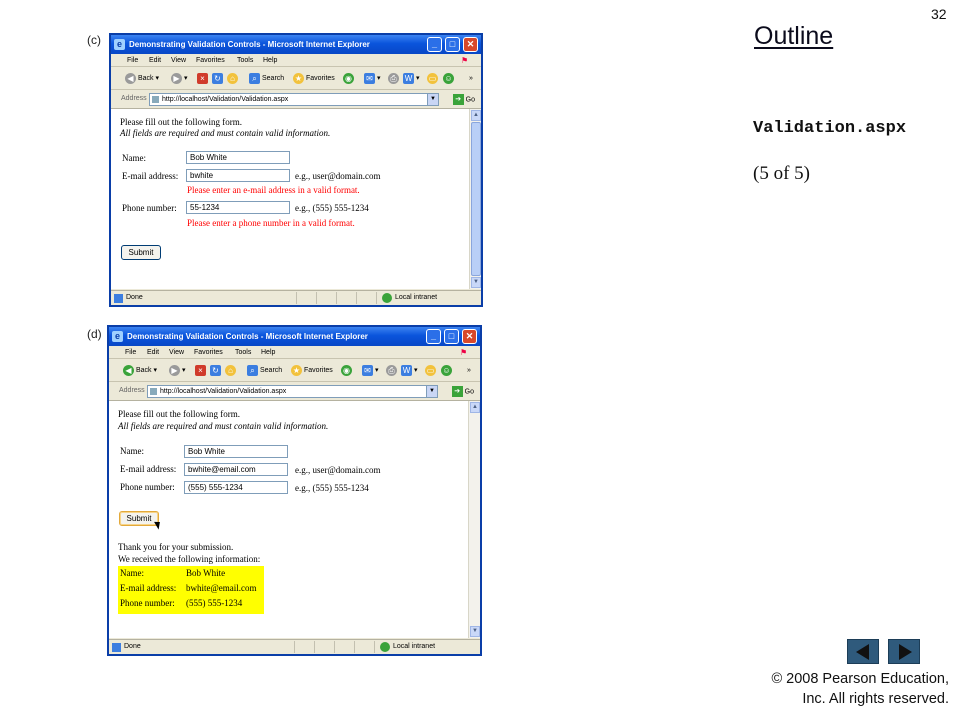  I want to click on phone-input: (555) 555-1234, so click(236, 487).